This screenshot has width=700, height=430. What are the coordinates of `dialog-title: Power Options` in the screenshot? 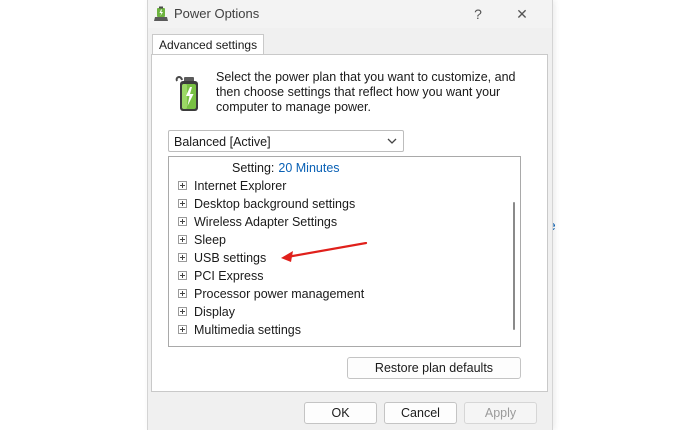 It's located at (217, 13).